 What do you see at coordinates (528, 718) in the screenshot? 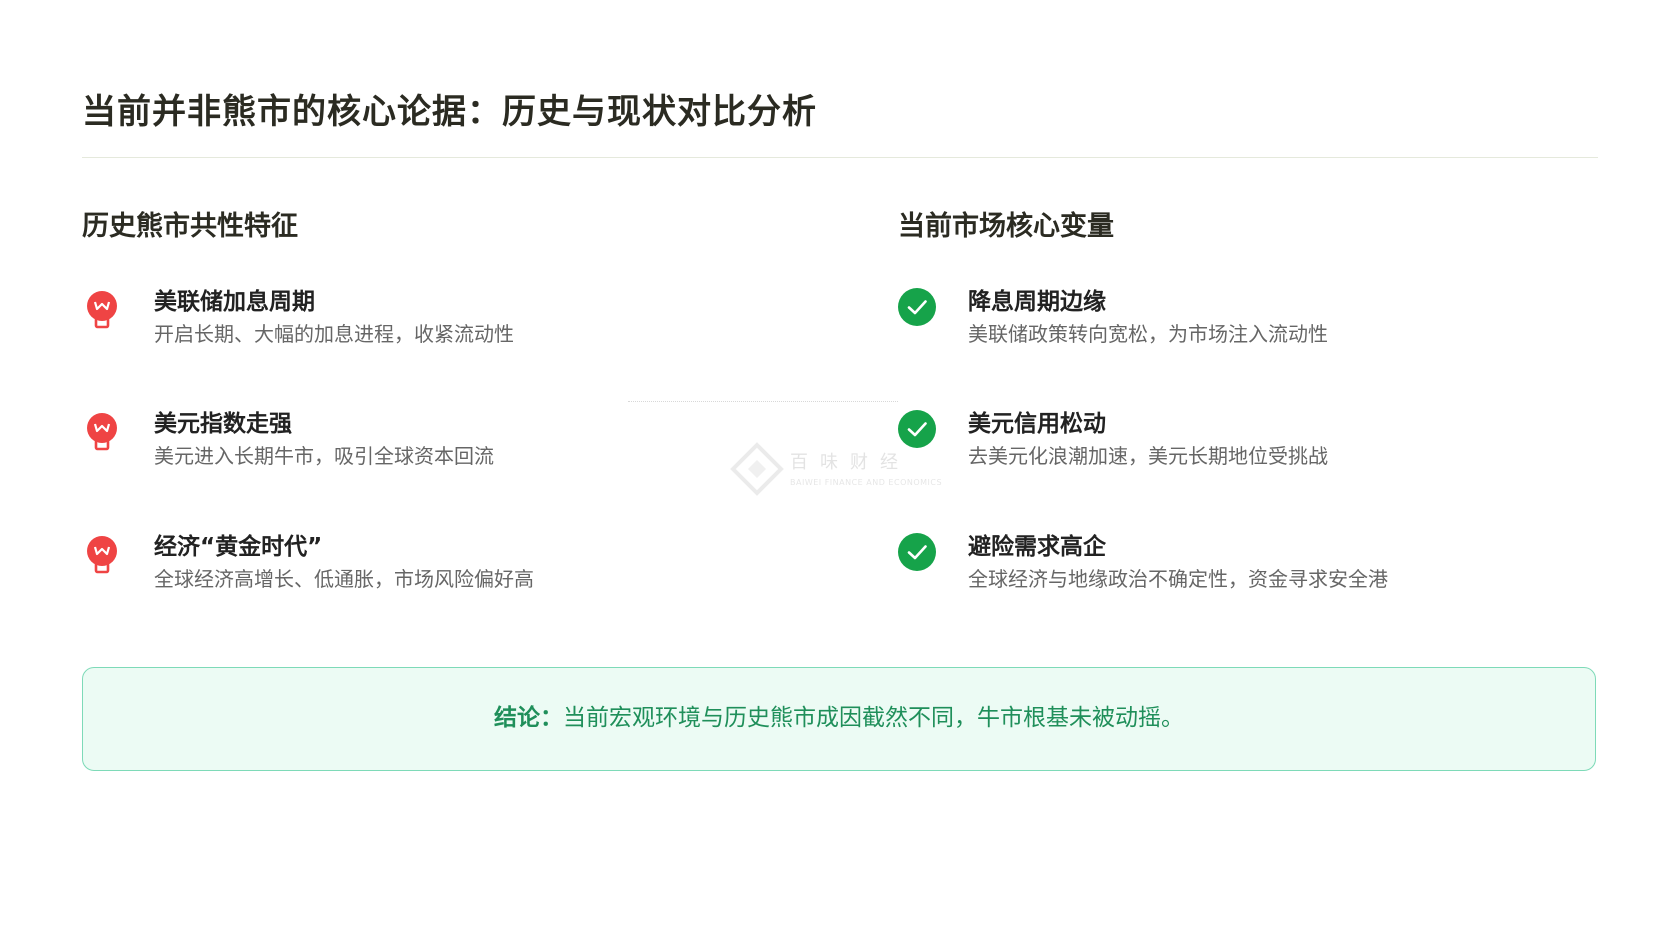
I see `conclusion-label: 结论：` at bounding box center [528, 718].